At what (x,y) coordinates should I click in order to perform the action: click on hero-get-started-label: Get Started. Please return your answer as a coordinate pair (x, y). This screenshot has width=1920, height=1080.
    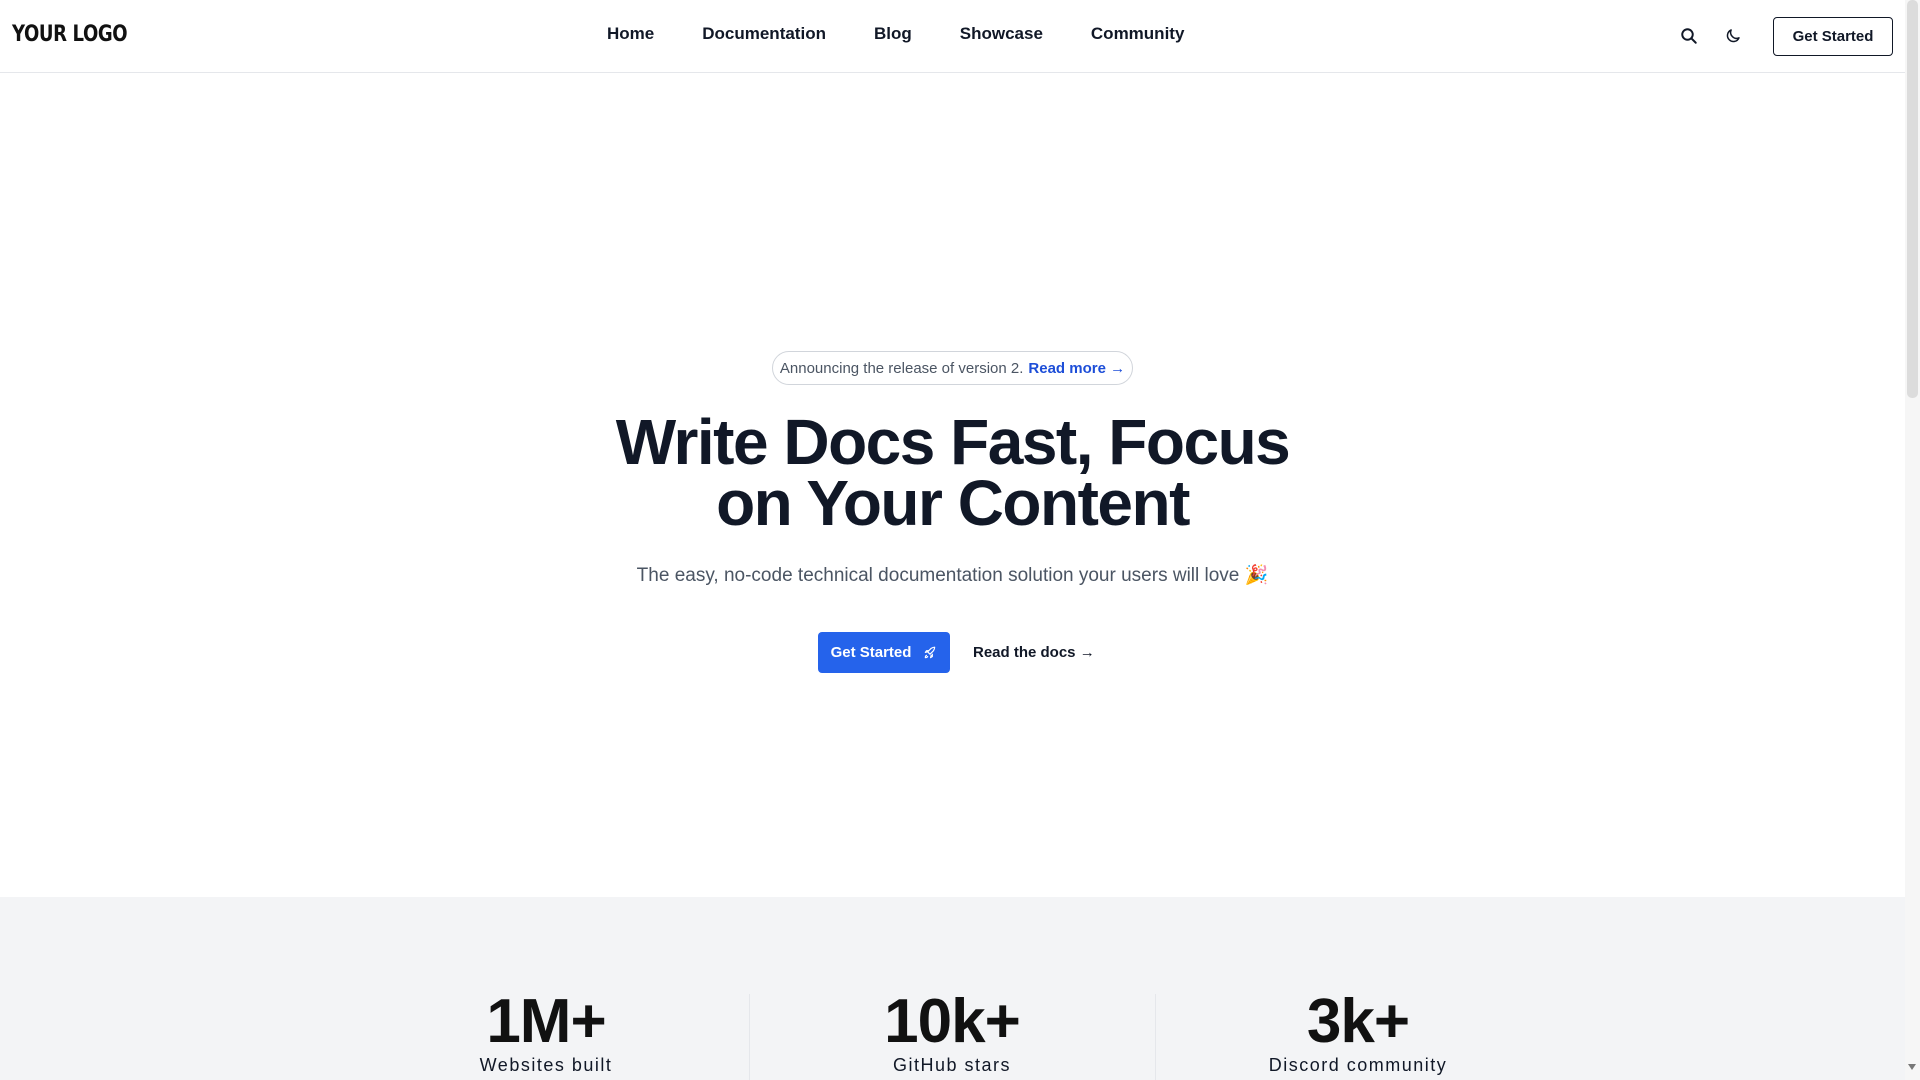
    Looking at the image, I should click on (871, 652).